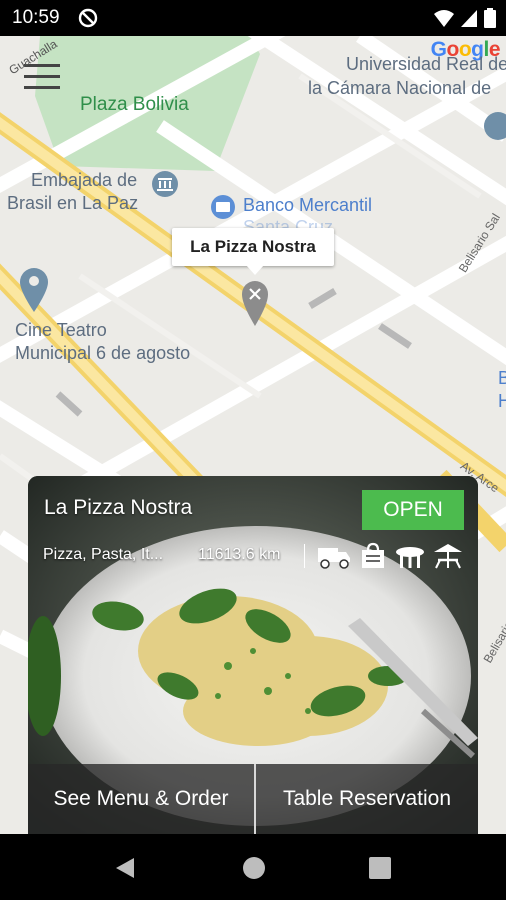 The width and height of the screenshot is (506, 900). I want to click on map-pin-banco, so click(223, 207).